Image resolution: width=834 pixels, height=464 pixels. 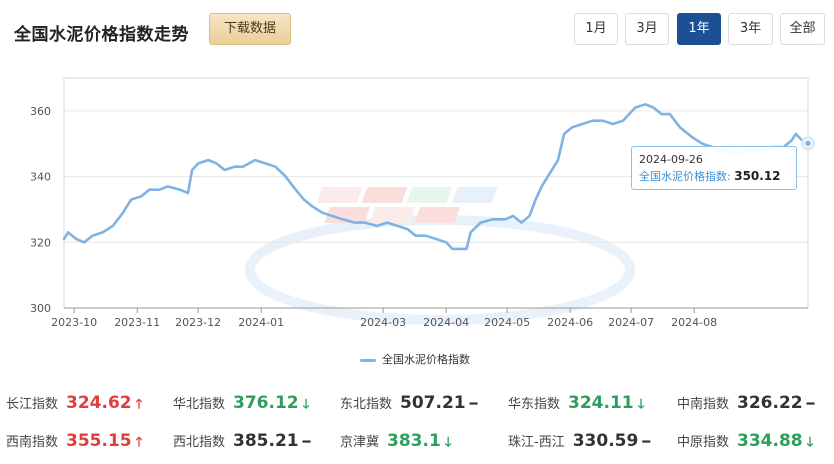 What do you see at coordinates (414, 441) in the screenshot?
I see `index-value: 383.1` at bounding box center [414, 441].